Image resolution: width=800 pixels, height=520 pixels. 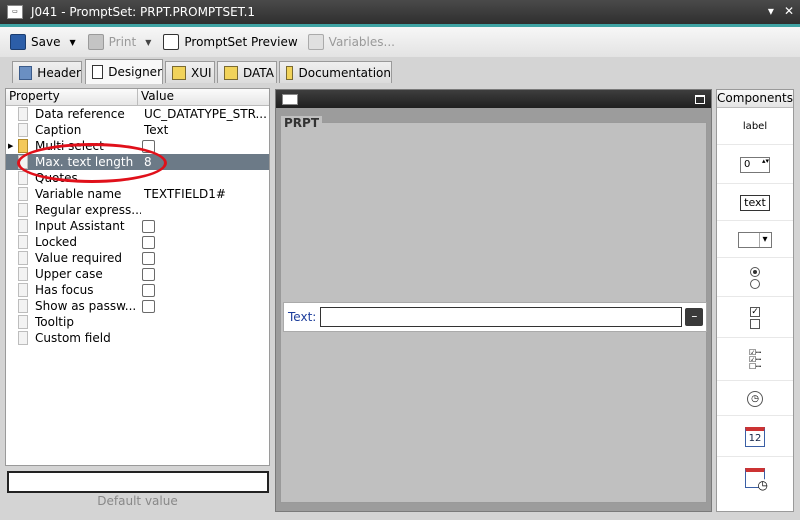 What do you see at coordinates (400, 12) in the screenshot?
I see `window-titlebar: ▭ J041 - PromptSet: PRPT.PROMPTSET.1 ▾ ✕` at bounding box center [400, 12].